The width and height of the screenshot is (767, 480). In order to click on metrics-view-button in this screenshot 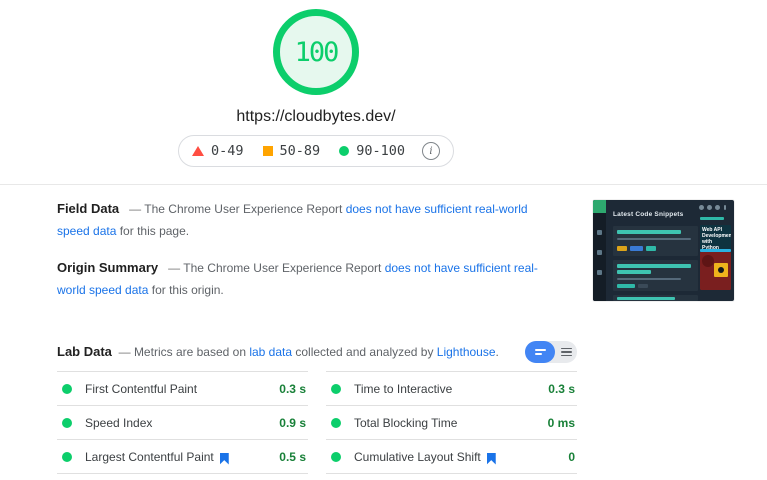, I will do `click(540, 352)`.